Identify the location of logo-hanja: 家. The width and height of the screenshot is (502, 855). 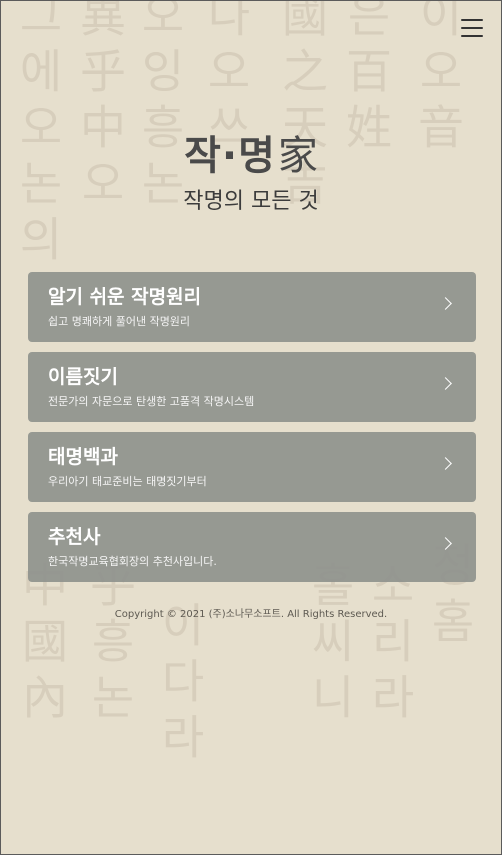
(297, 156).